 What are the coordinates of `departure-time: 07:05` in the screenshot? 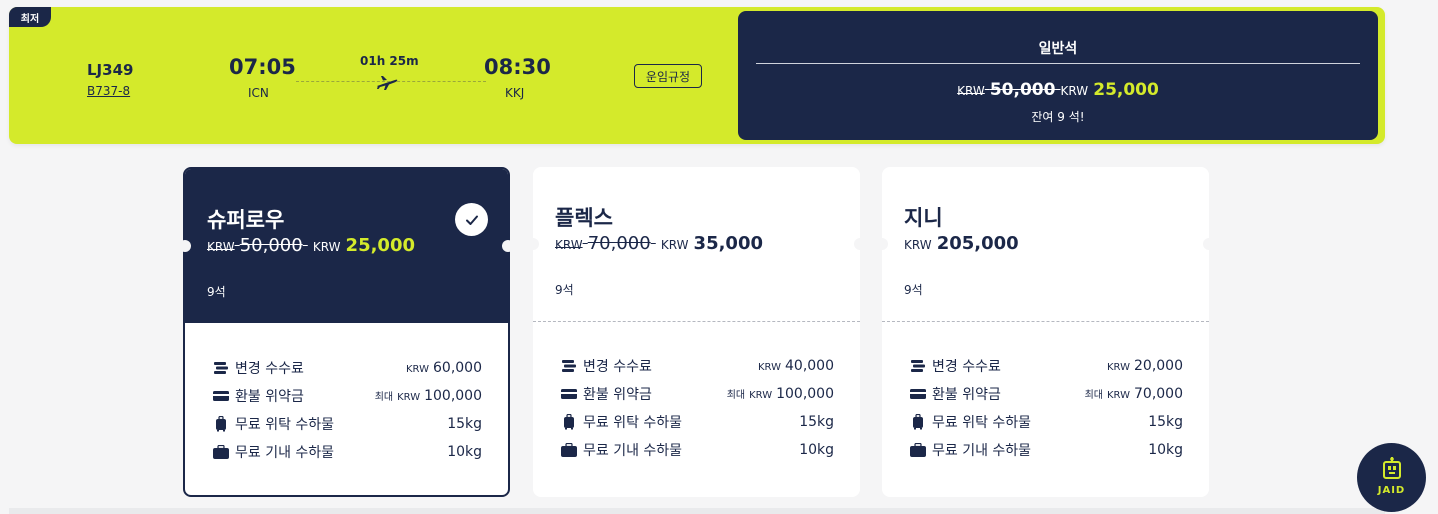 It's located at (262, 67).